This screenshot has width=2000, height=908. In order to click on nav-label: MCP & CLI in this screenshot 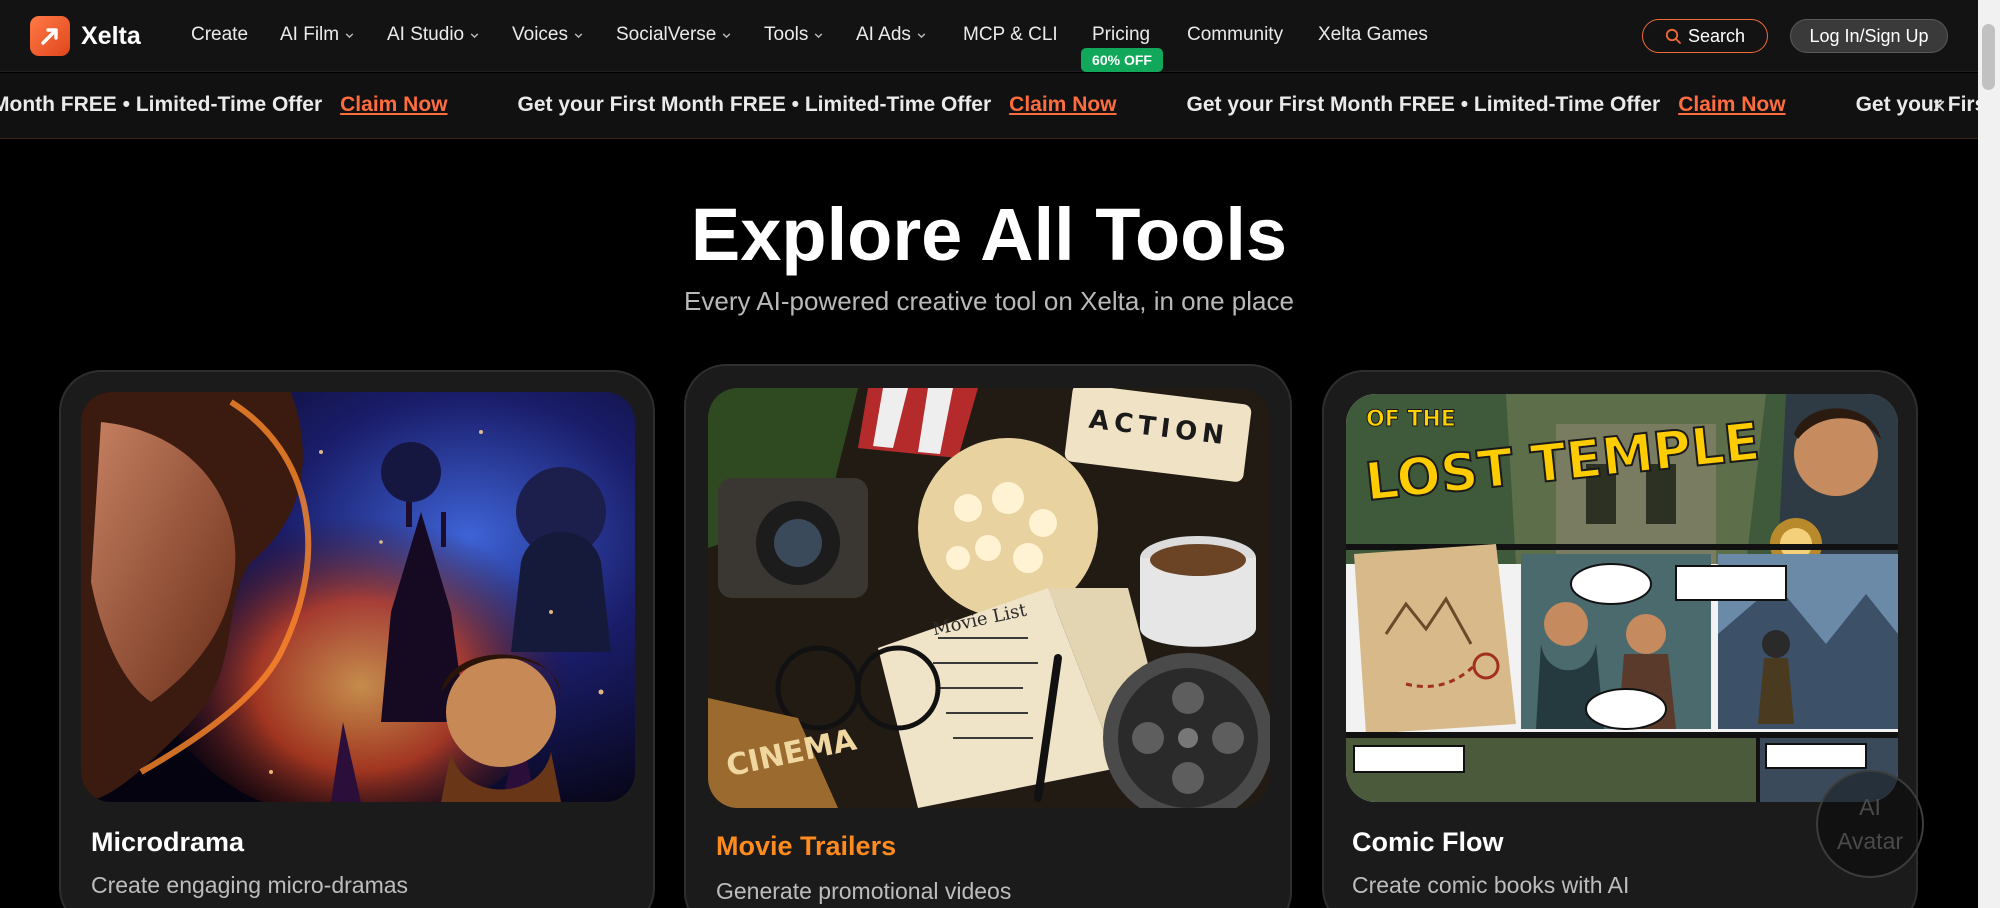, I will do `click(1010, 34)`.